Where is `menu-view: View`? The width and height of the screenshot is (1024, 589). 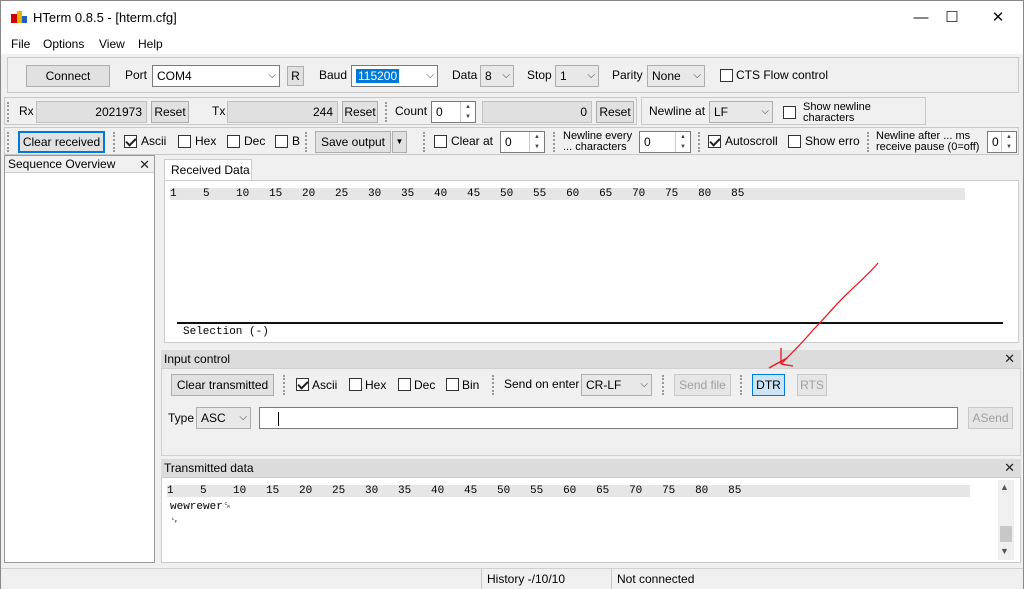 menu-view: View is located at coordinates (112, 44).